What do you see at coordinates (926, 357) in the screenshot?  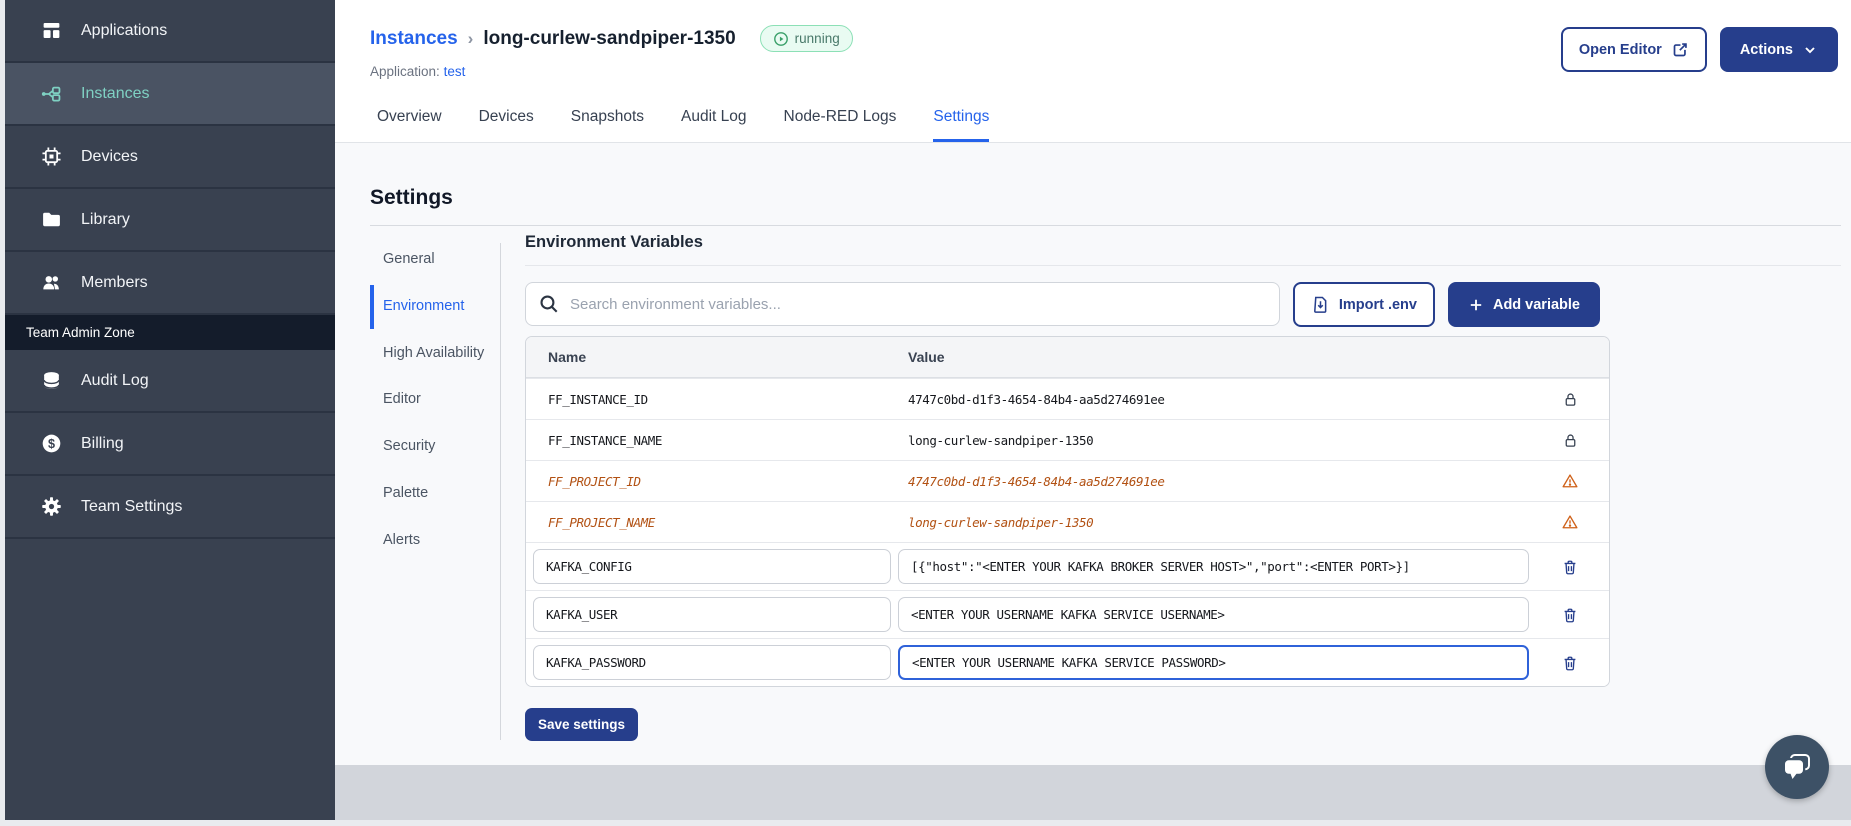 I see `column-header-value: Value` at bounding box center [926, 357].